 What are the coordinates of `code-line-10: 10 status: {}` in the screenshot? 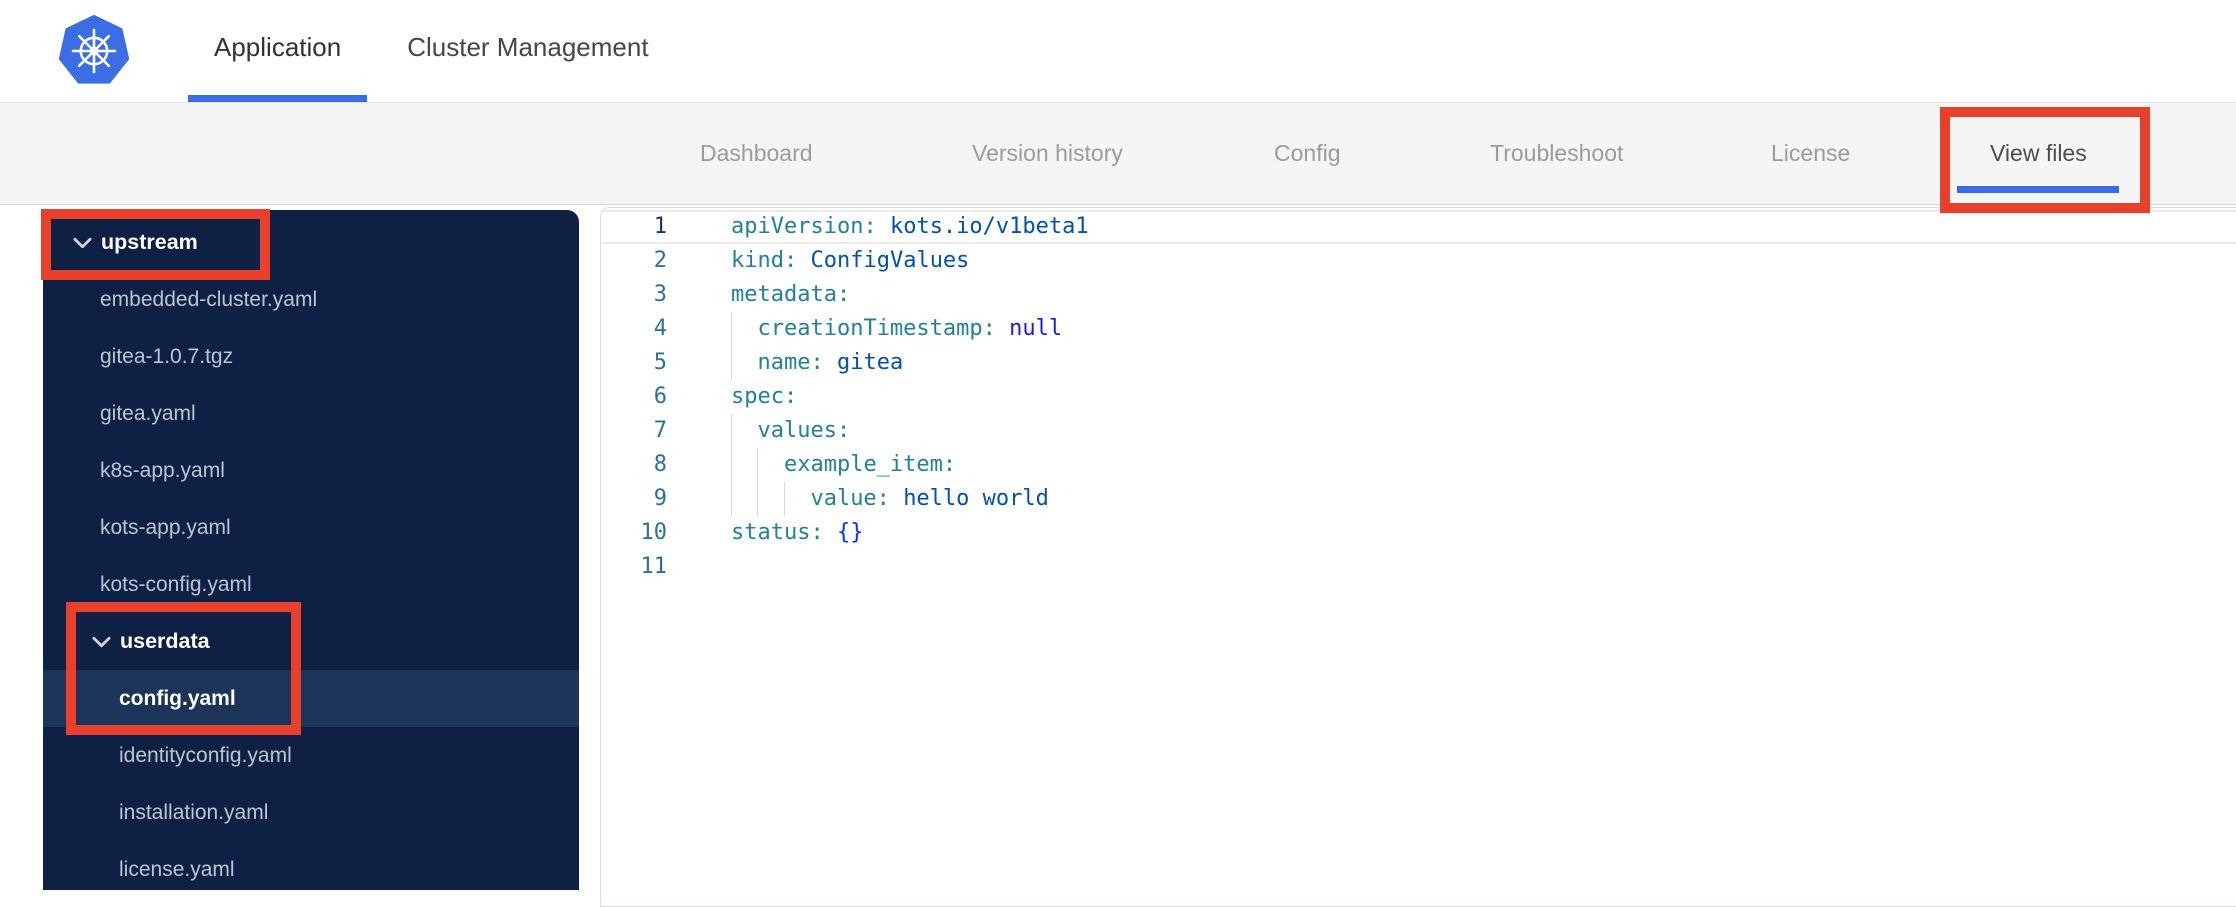 It's located at (1418, 533).